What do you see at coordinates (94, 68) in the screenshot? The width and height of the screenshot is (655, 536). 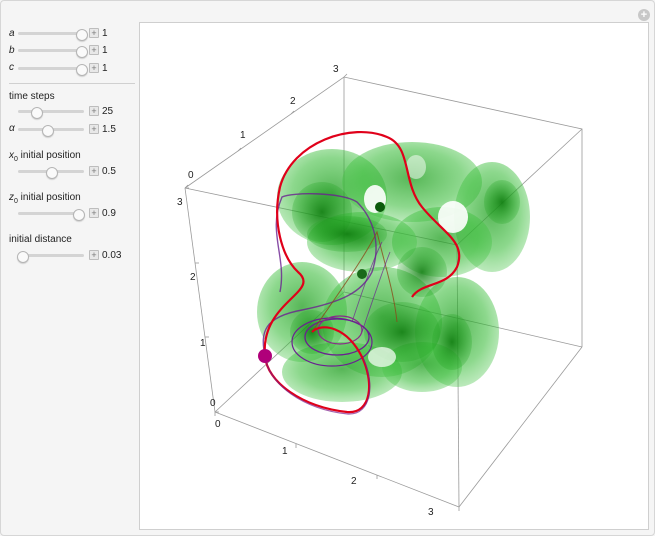 I see `slider-c-expand-icon: +` at bounding box center [94, 68].